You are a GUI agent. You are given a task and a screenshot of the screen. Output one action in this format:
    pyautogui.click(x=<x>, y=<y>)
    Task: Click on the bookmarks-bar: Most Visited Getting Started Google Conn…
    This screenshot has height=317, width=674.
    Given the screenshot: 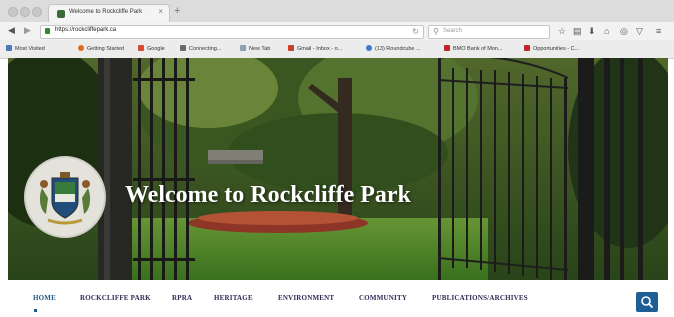 What is the action you would take?
    pyautogui.click(x=337, y=49)
    